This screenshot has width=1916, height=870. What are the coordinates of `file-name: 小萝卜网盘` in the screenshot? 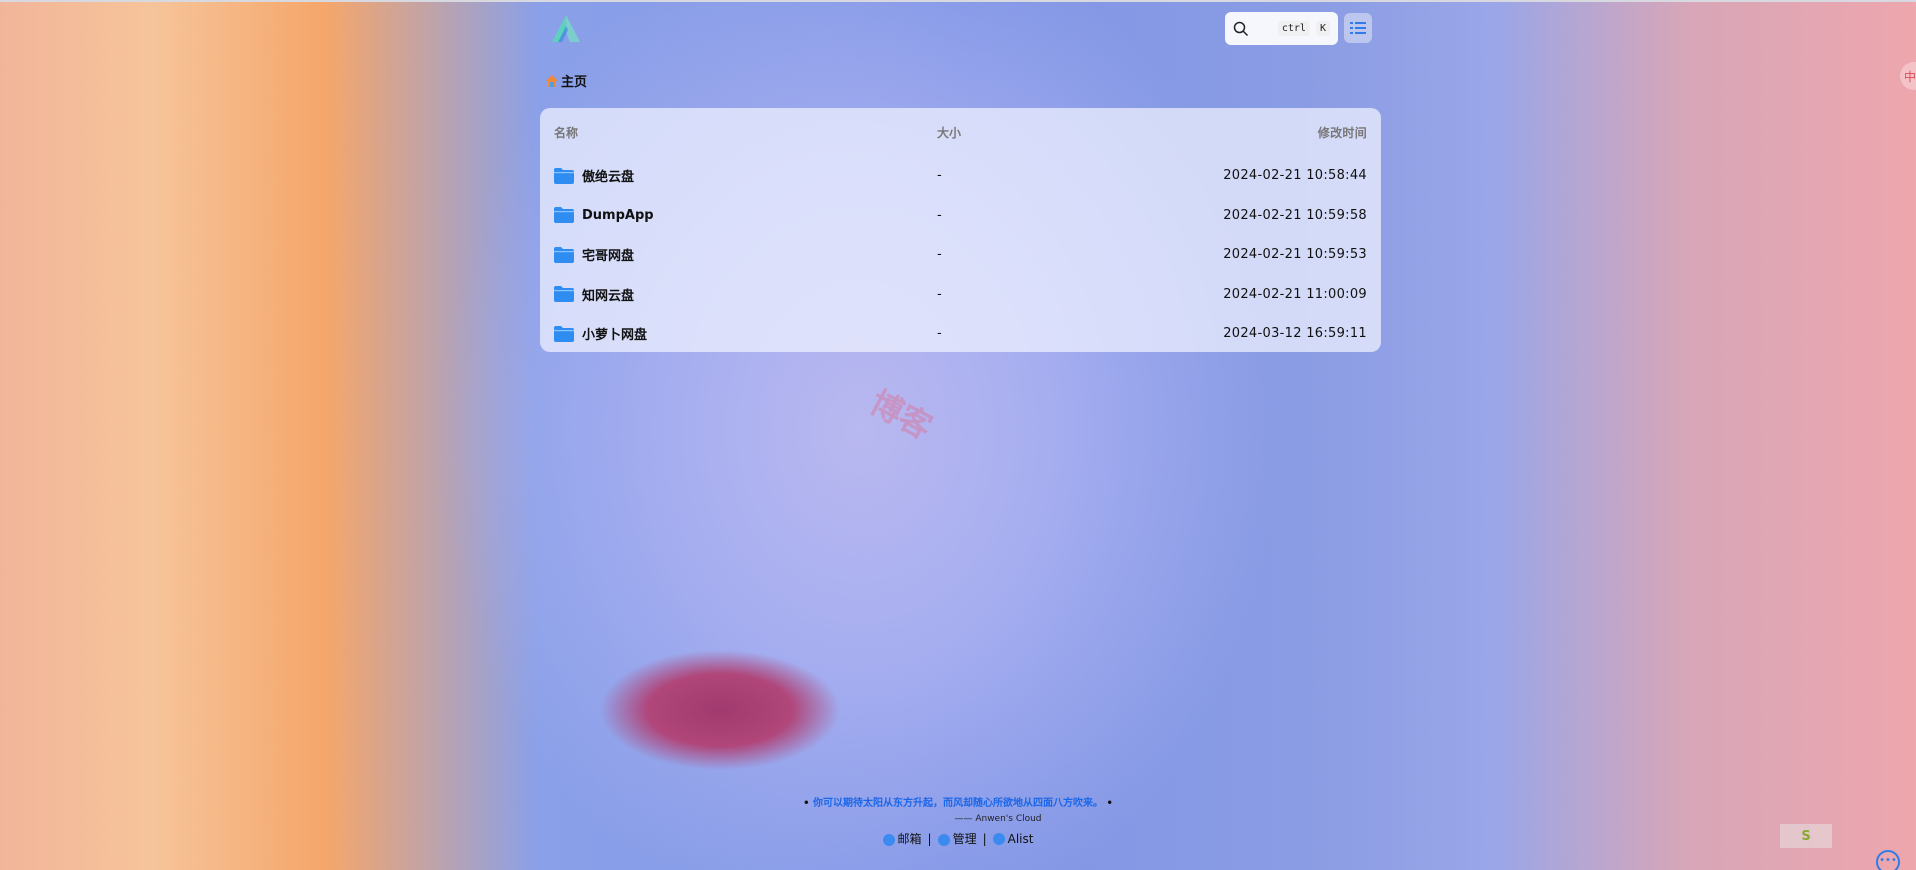 It's located at (614, 333).